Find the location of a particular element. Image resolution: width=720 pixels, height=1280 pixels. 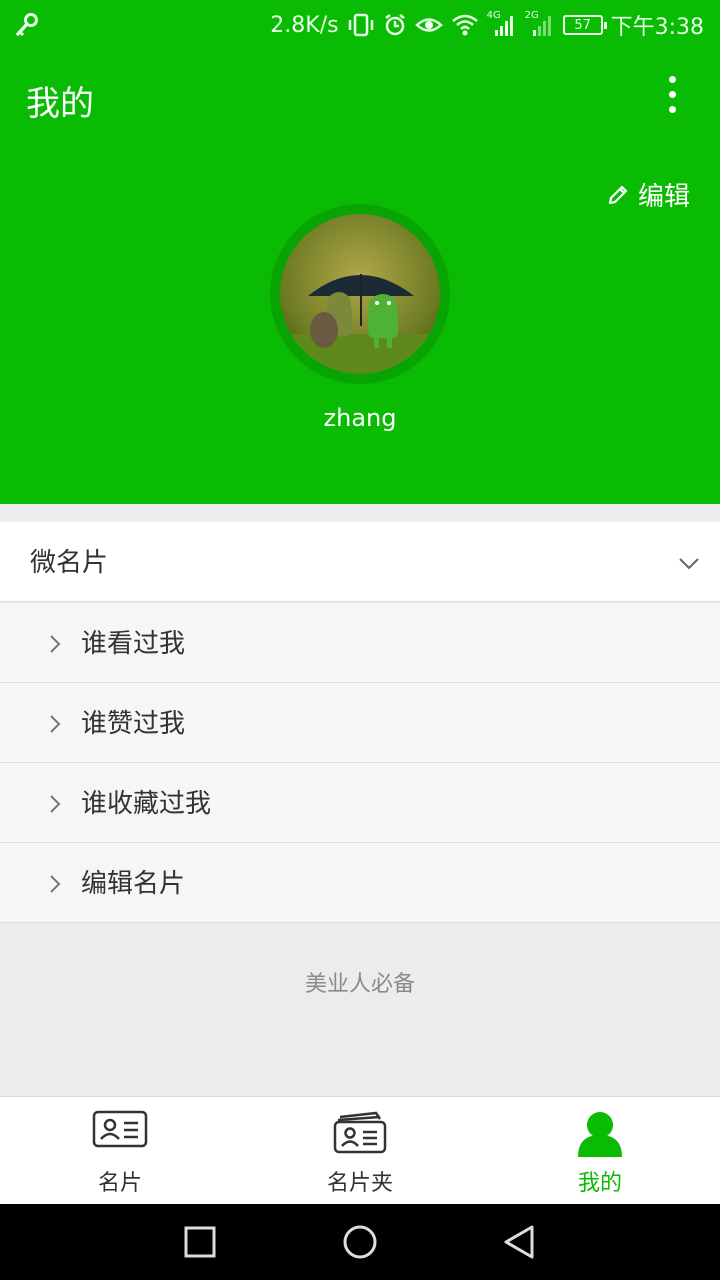

list-item-who-favorited: 谁收藏过我 is located at coordinates (360, 803).